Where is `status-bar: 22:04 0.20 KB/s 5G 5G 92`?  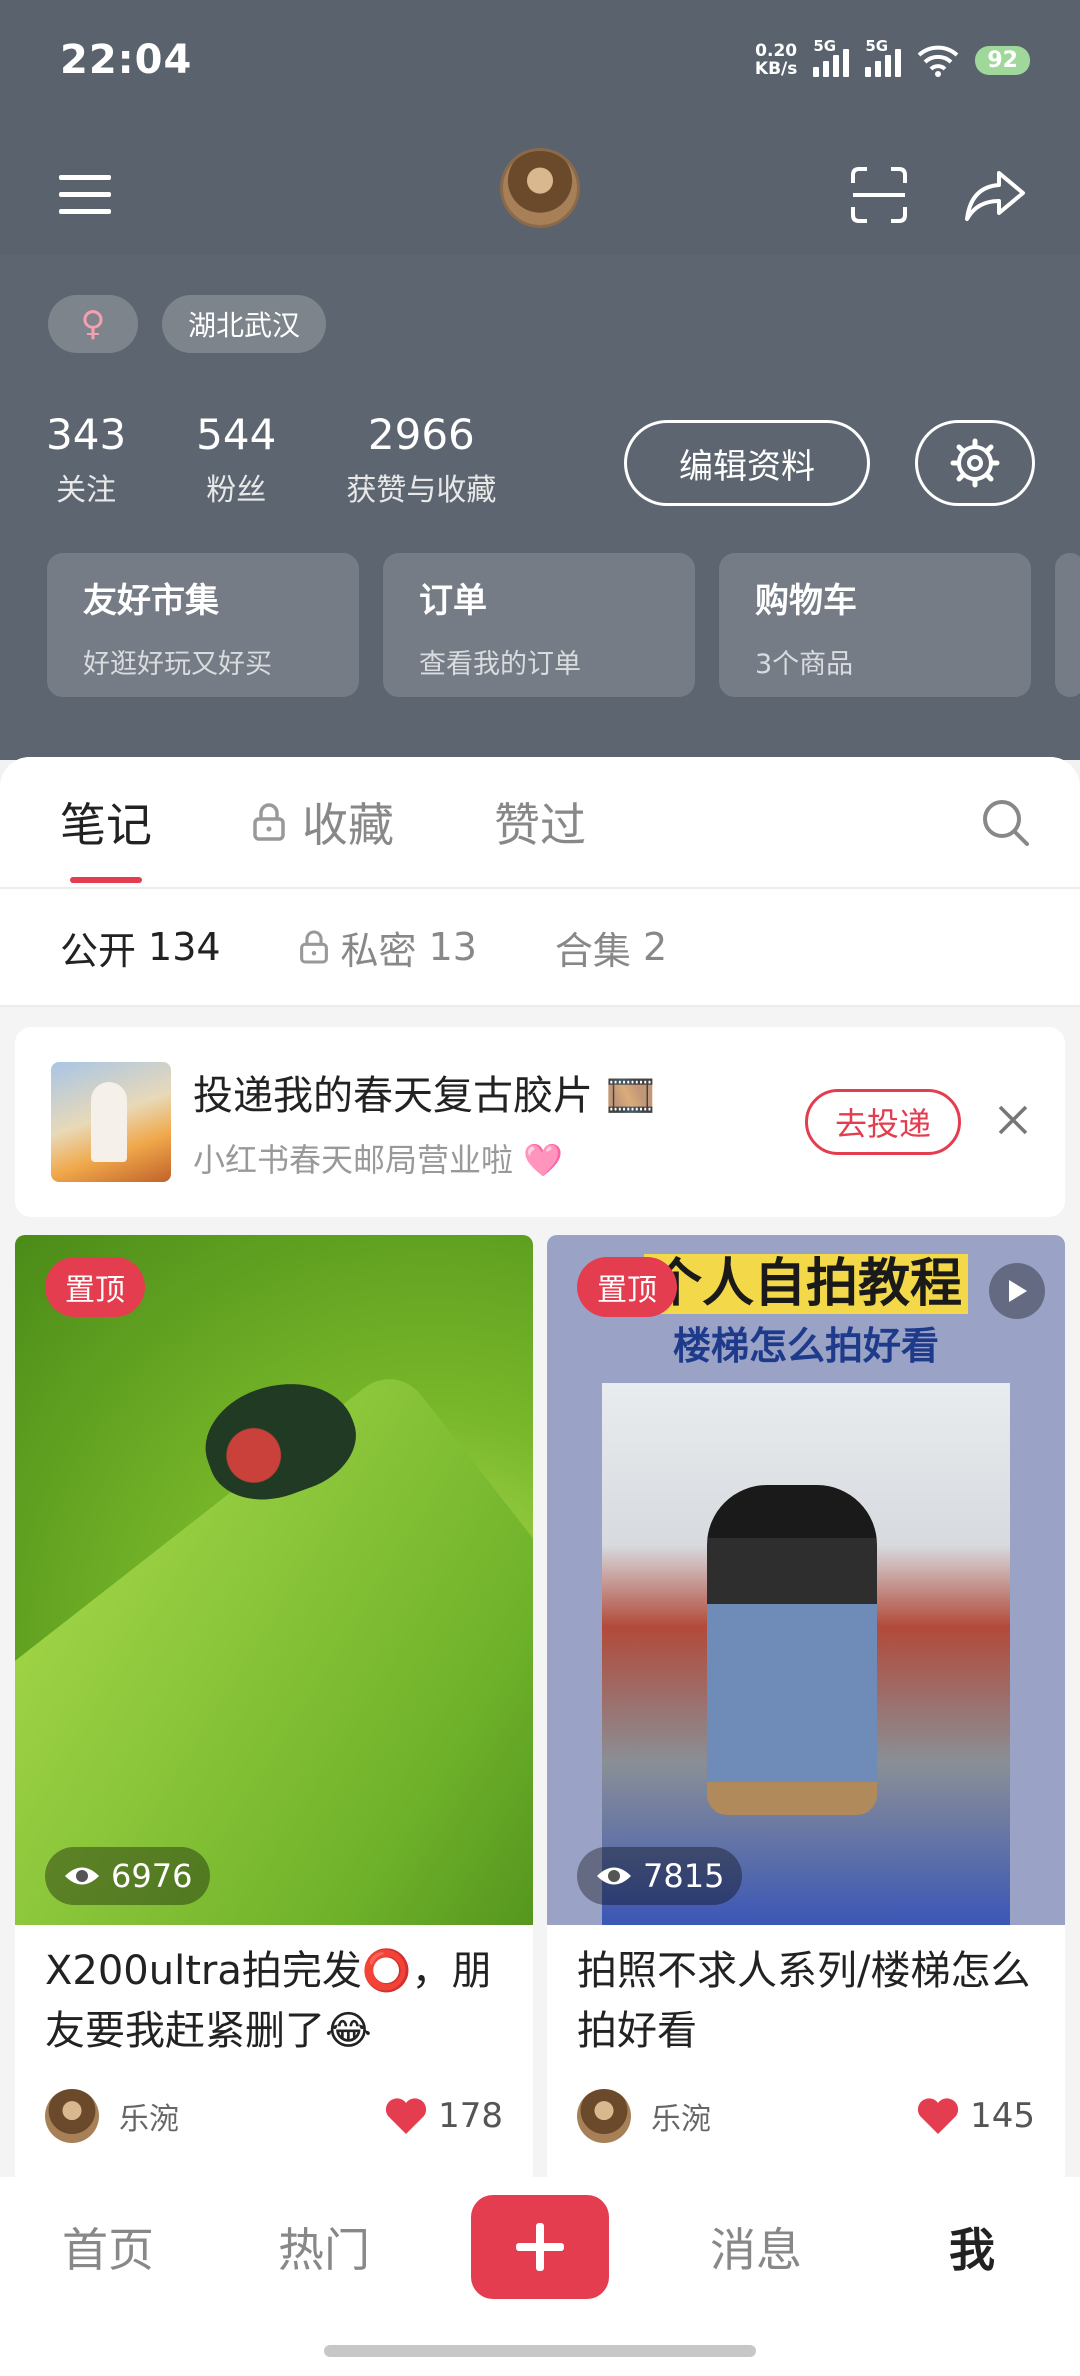 status-bar: 22:04 0.20 KB/s 5G 5G 92 is located at coordinates (545, 60).